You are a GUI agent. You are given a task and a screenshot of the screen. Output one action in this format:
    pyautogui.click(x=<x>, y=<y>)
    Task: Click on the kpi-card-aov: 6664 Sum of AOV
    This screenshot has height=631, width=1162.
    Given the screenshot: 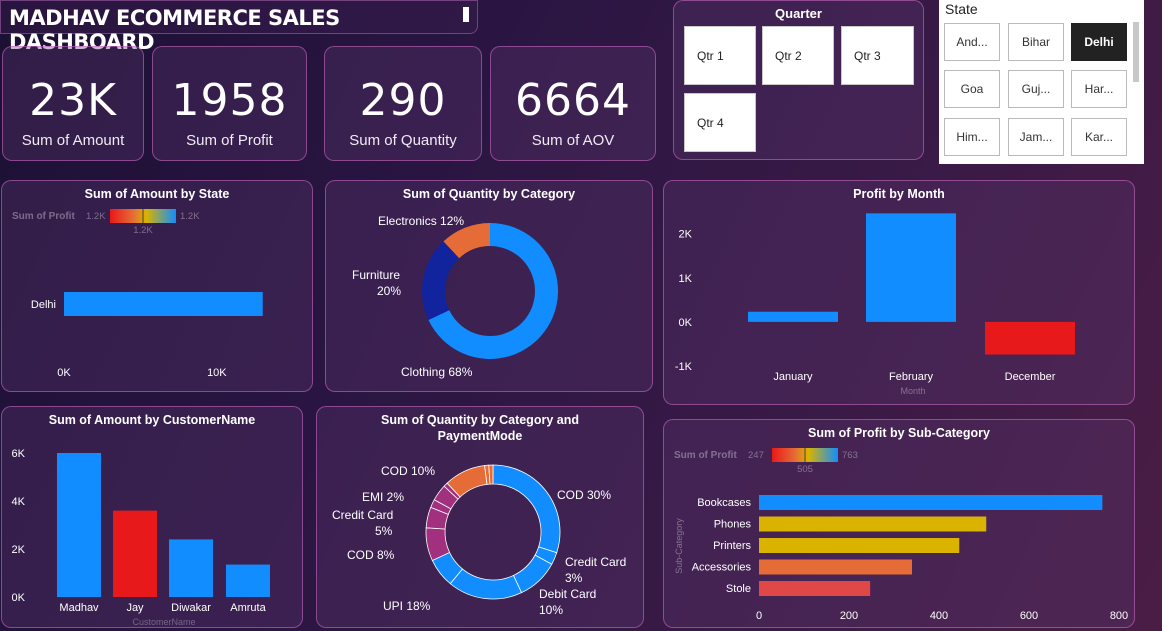 What is the action you would take?
    pyautogui.click(x=573, y=103)
    